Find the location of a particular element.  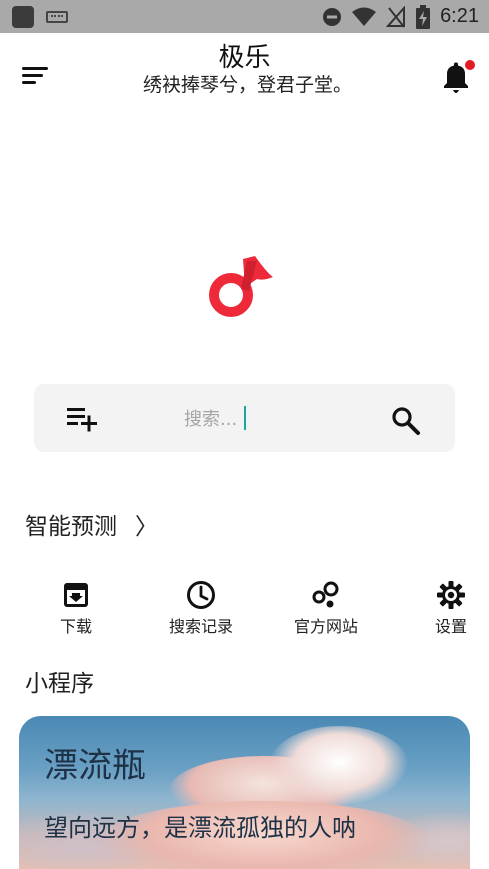

clock: 6:21 is located at coordinates (459, 16).